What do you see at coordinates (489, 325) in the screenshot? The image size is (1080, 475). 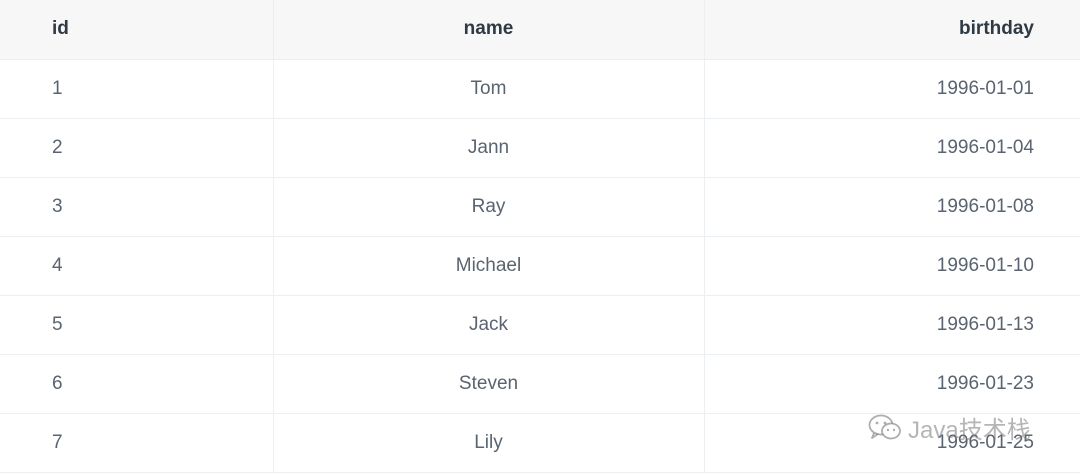 I see `cell-name: Jack` at bounding box center [489, 325].